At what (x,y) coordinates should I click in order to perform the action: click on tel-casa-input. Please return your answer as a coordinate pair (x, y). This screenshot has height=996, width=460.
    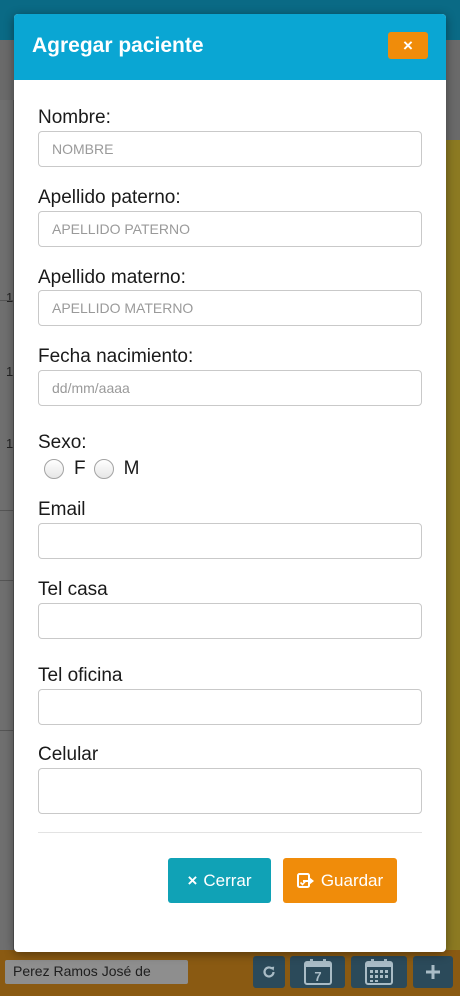
    Looking at the image, I should click on (230, 621).